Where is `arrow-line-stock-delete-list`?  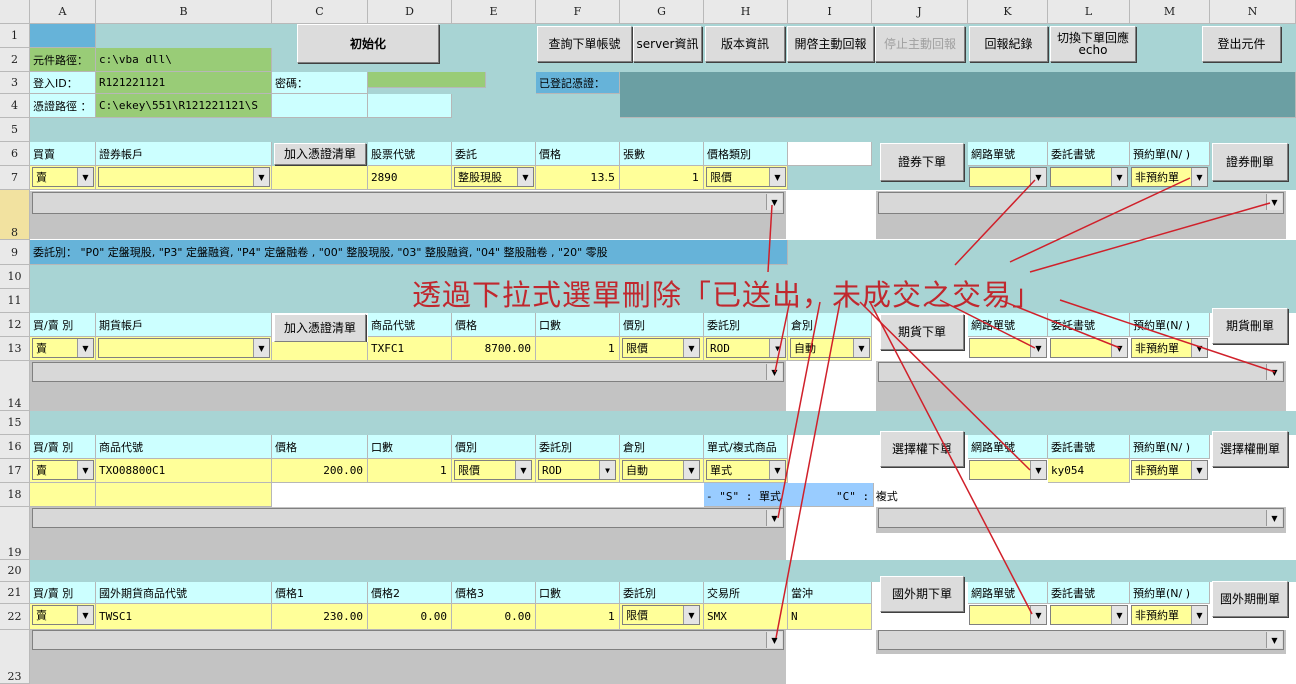
arrow-line-stock-delete-list is located at coordinates (1150, 237).